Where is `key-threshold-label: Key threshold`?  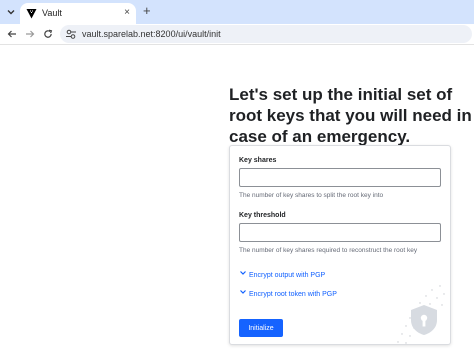
key-threshold-label: Key threshold is located at coordinates (262, 215).